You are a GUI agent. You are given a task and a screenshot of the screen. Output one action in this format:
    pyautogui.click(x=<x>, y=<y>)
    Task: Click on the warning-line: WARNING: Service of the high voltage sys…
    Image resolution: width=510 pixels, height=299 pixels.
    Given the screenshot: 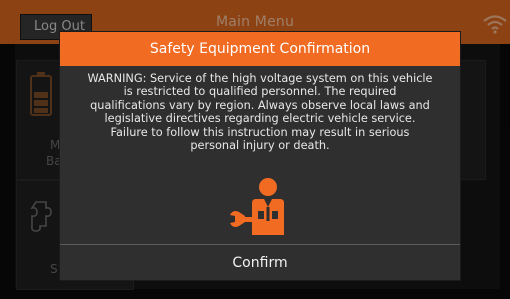 What is the action you would take?
    pyautogui.click(x=260, y=78)
    